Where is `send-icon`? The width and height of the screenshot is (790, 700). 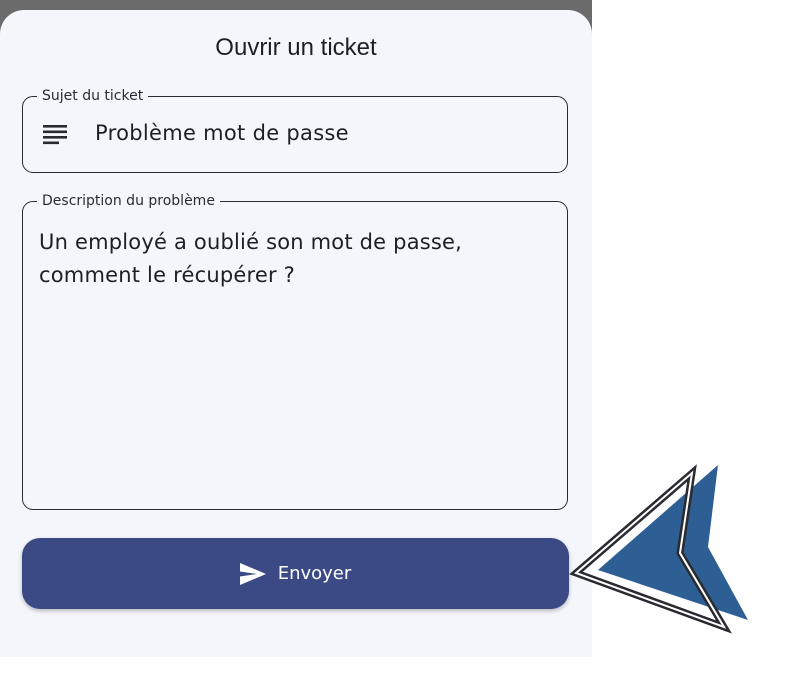 send-icon is located at coordinates (252, 573).